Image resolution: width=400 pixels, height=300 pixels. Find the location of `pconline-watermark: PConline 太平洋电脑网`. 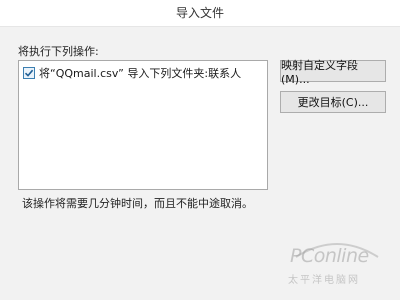

pconline-watermark: PConline 太平洋电脑网 is located at coordinates (337, 265).